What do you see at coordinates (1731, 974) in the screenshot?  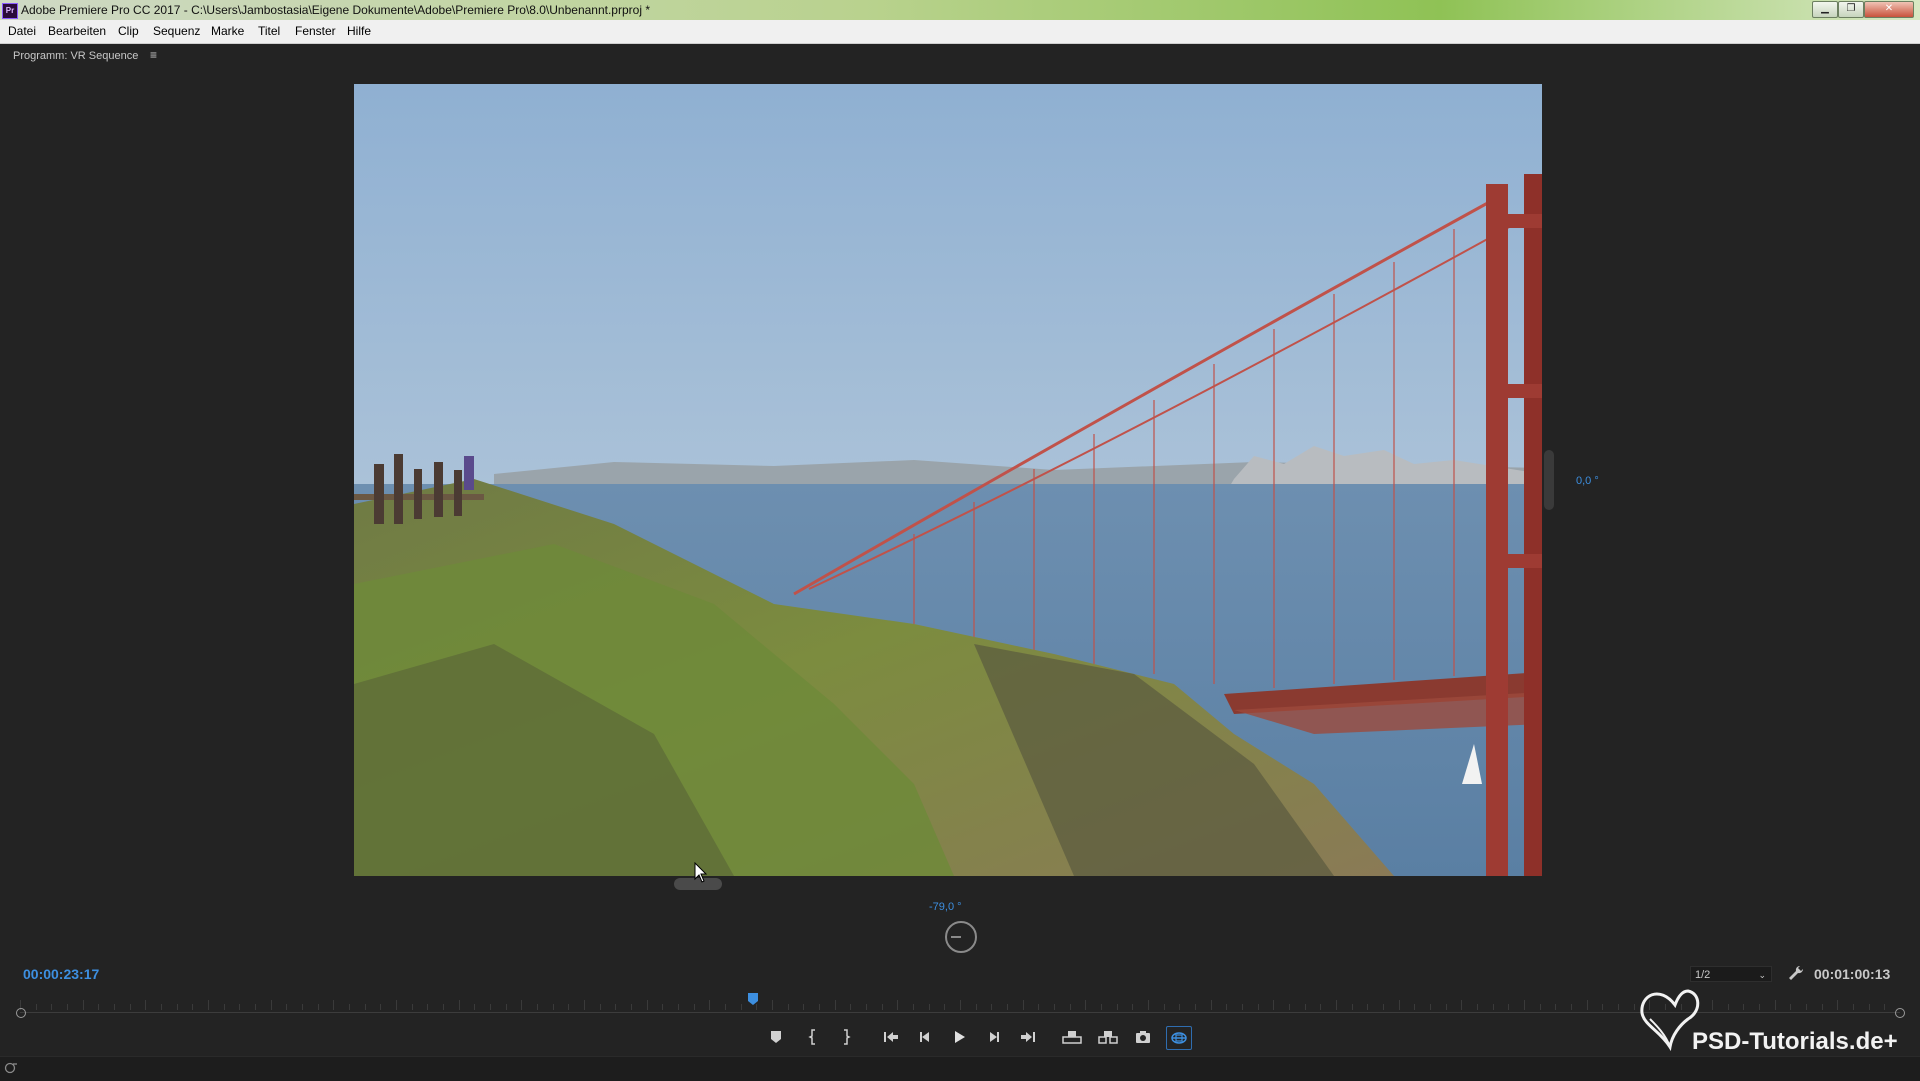 I see `playback-resolution-select: 1/2 ⌄` at bounding box center [1731, 974].